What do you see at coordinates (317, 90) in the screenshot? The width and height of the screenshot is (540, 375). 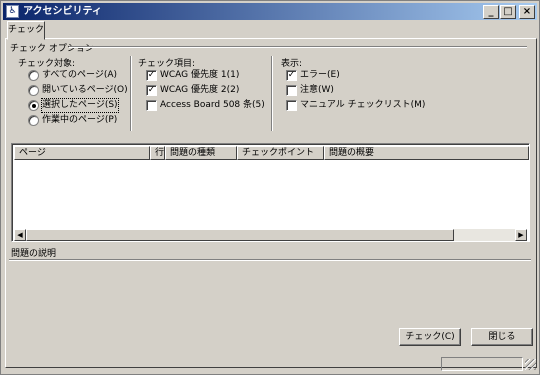 I see `checkbox-warnings-label: 注意(W)` at bounding box center [317, 90].